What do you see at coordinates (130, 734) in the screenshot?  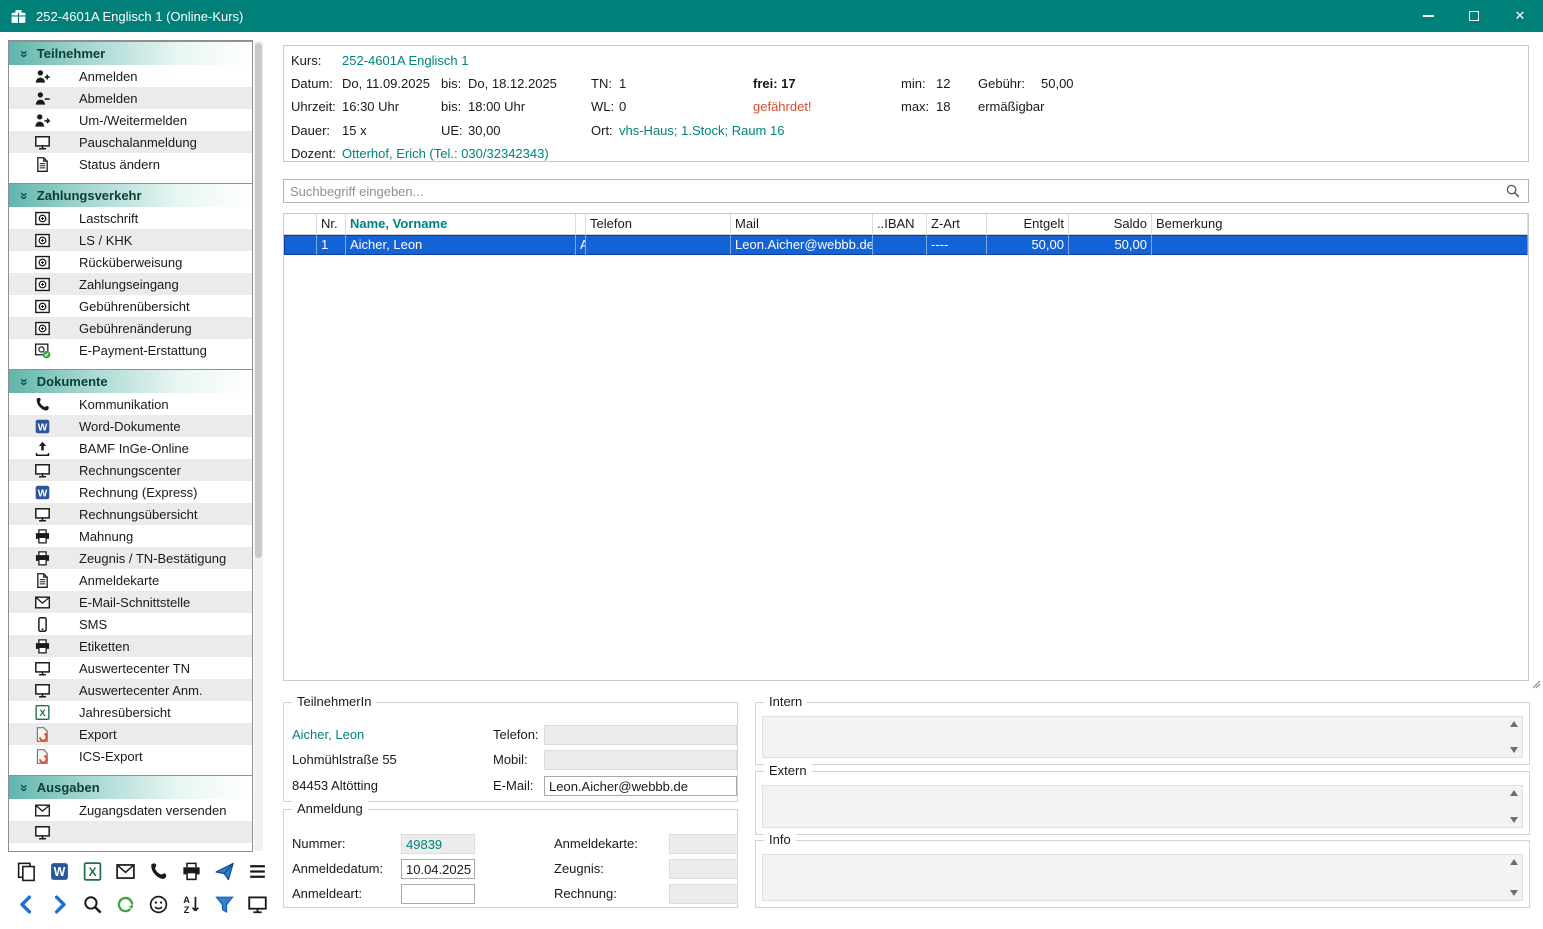 I see `sidebar-item: Export` at bounding box center [130, 734].